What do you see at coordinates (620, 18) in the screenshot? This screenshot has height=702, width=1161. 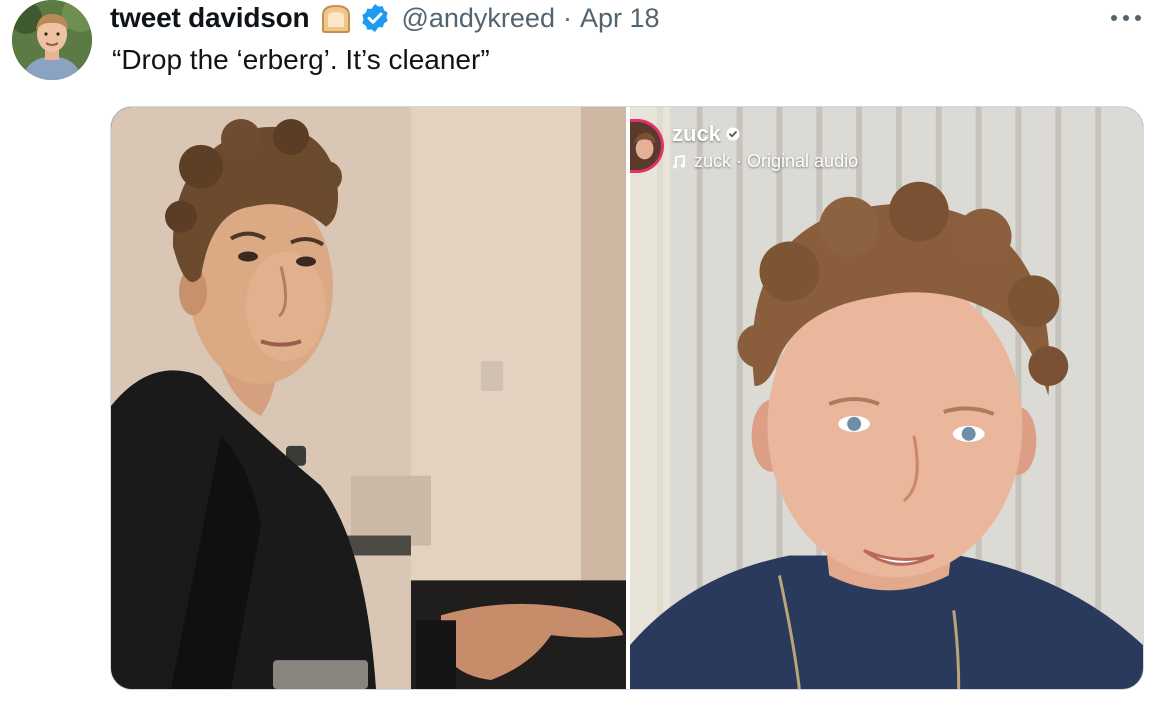 I see `tweet-date: Apr 18` at bounding box center [620, 18].